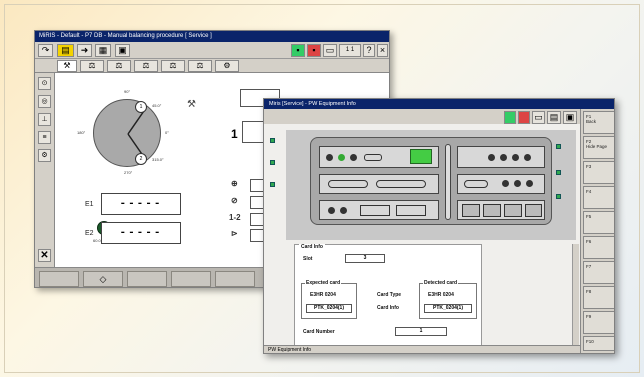 The image size is (644, 377). I want to click on angle-90-label: 90°, so click(127, 91).